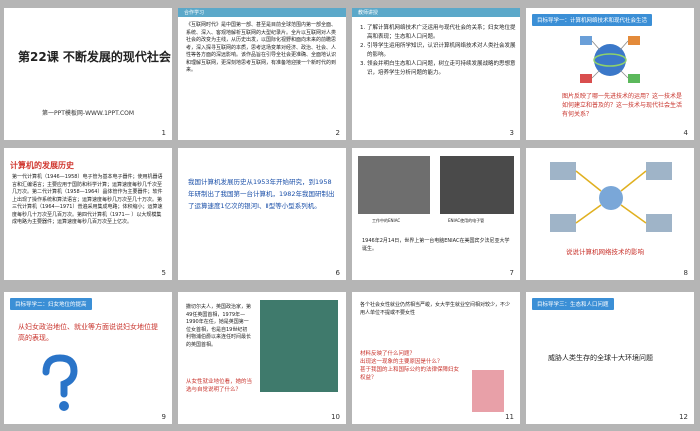 This screenshot has height=431, width=700. Describe the element at coordinates (410, 374) in the screenshot. I see `question-3: 甚于我国的上和国际公约的法律保障妇女权益？` at that location.